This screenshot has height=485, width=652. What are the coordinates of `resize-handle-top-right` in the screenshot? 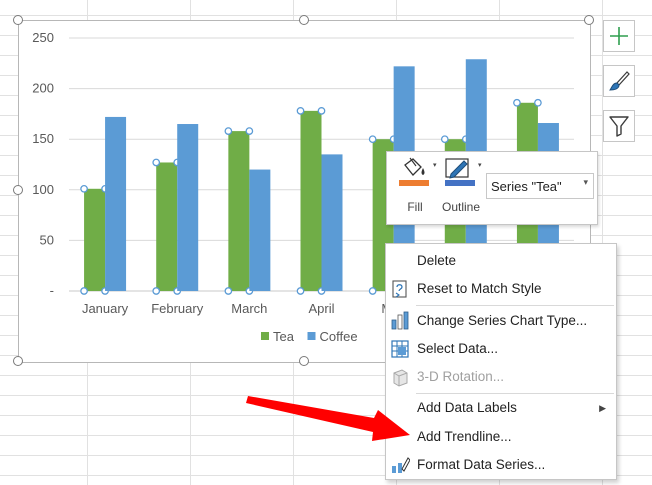 It's located at (589, 20).